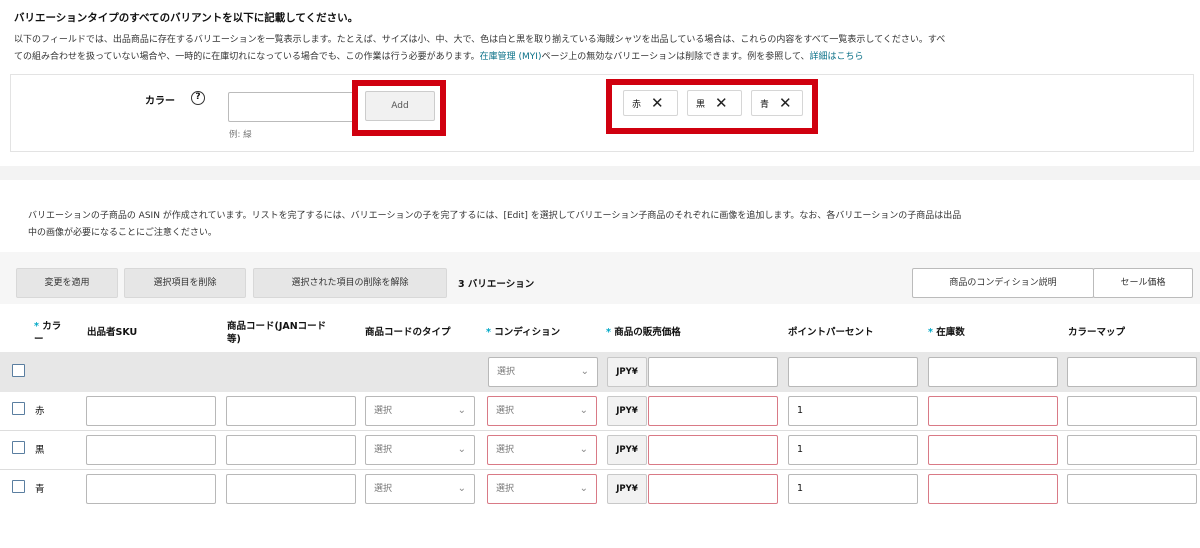 This screenshot has height=548, width=1200. I want to click on row-color-value: 青, so click(40, 489).